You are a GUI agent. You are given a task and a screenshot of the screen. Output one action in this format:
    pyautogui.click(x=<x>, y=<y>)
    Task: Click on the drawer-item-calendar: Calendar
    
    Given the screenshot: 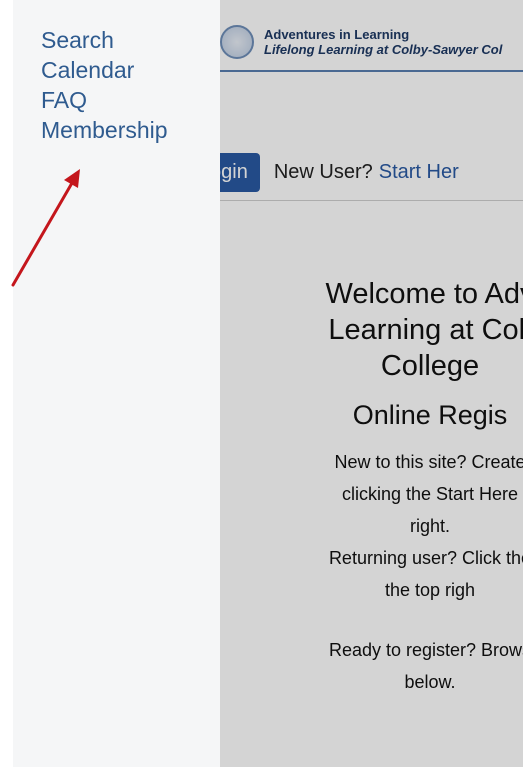 What is the action you would take?
    pyautogui.click(x=104, y=70)
    